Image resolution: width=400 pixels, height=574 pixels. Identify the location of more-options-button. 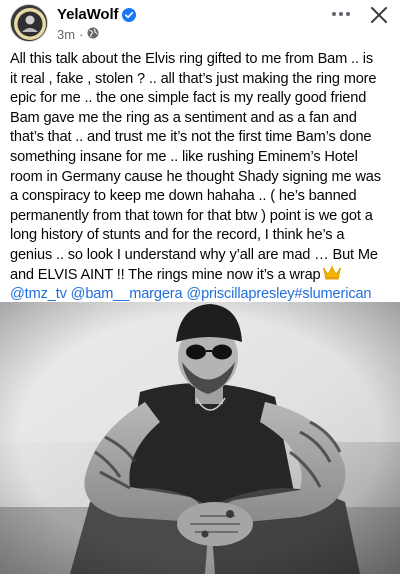
(341, 14).